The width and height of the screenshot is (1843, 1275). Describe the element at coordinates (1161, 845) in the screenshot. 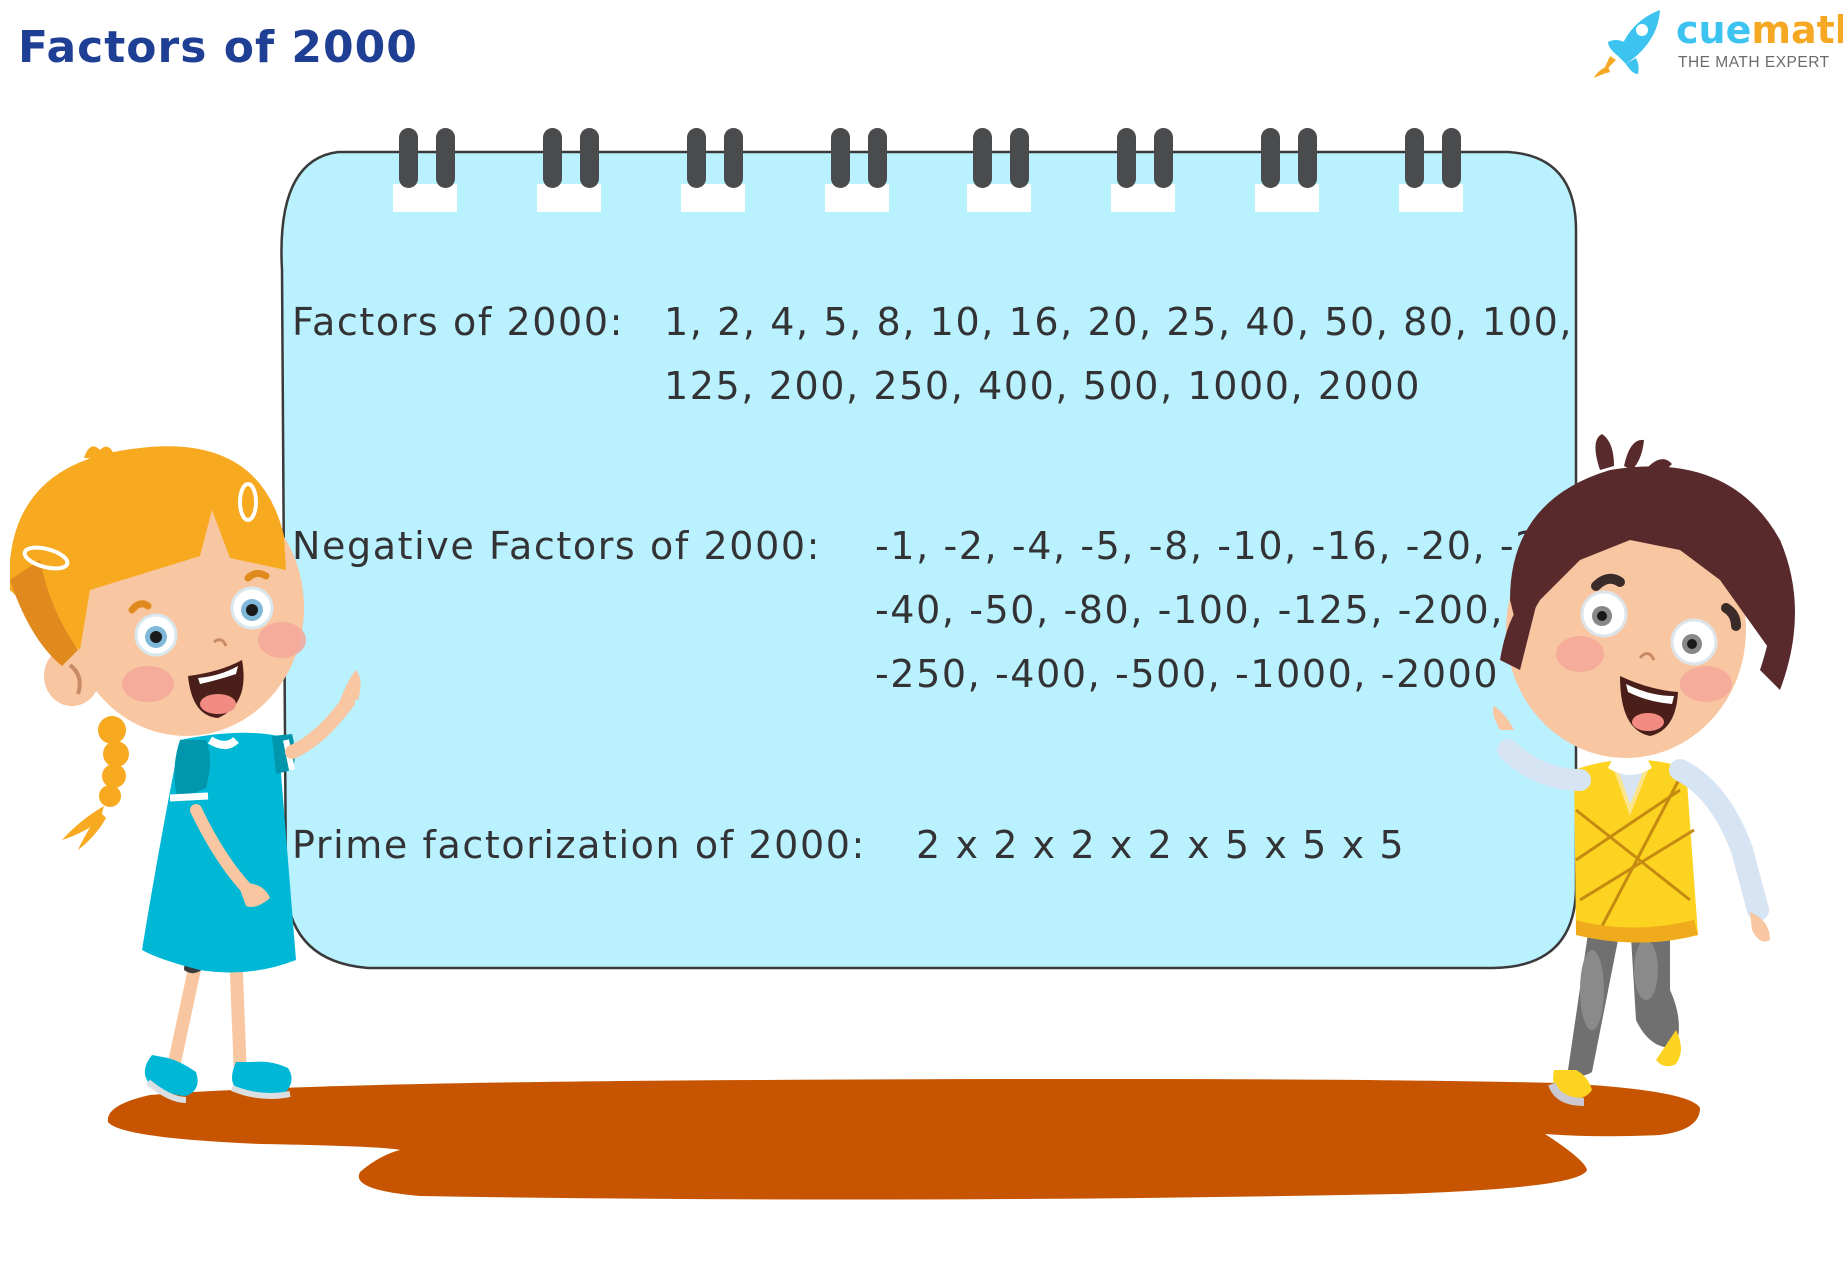

I see `prime-factorization-expression: 2 x 2 x 2 x 2 x 5 x 5 x 5` at that location.